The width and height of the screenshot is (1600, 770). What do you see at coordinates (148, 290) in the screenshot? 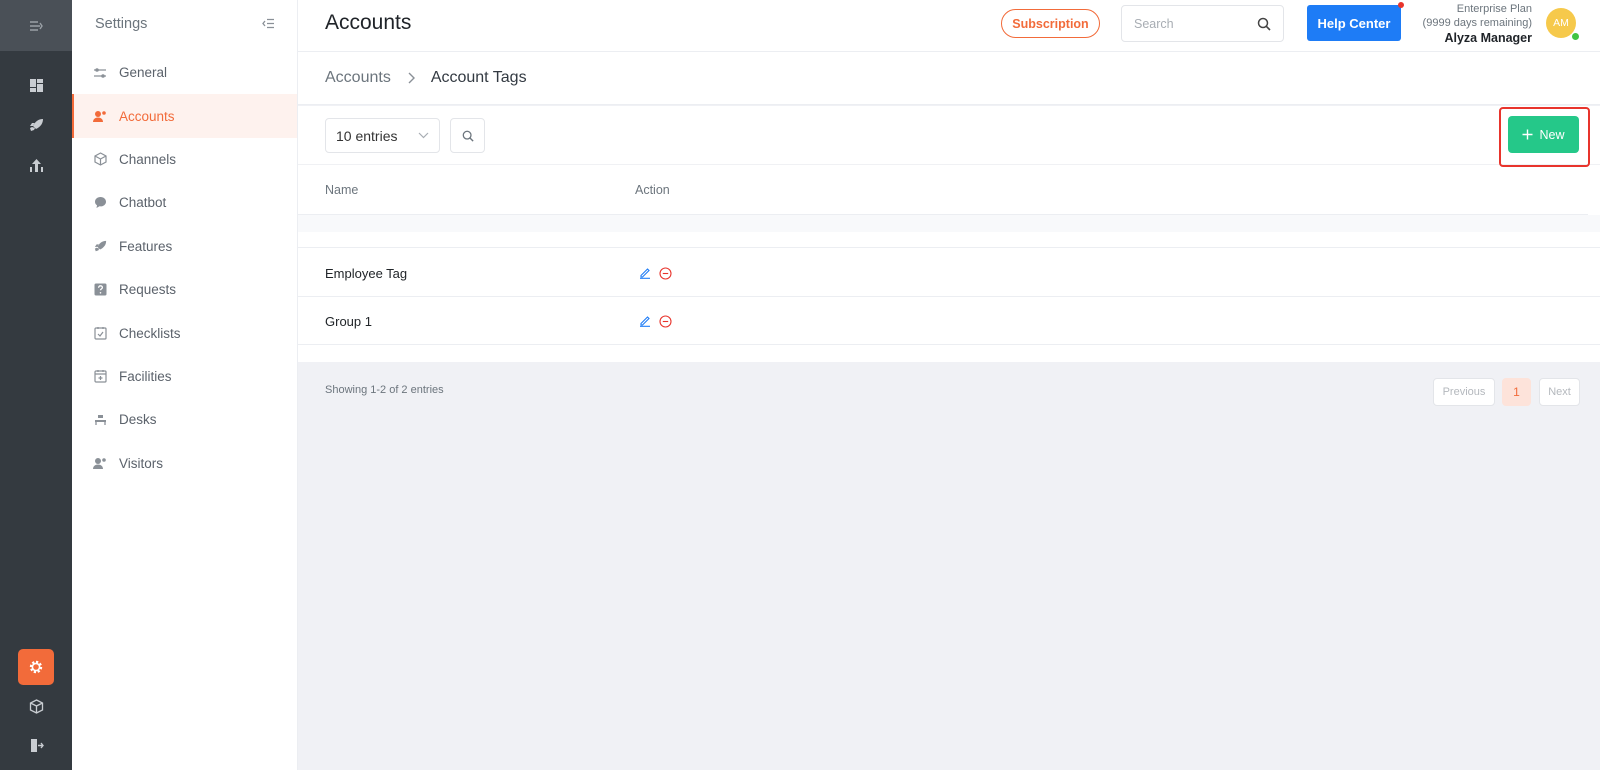
I see `sidebar-item-label: Requests` at bounding box center [148, 290].